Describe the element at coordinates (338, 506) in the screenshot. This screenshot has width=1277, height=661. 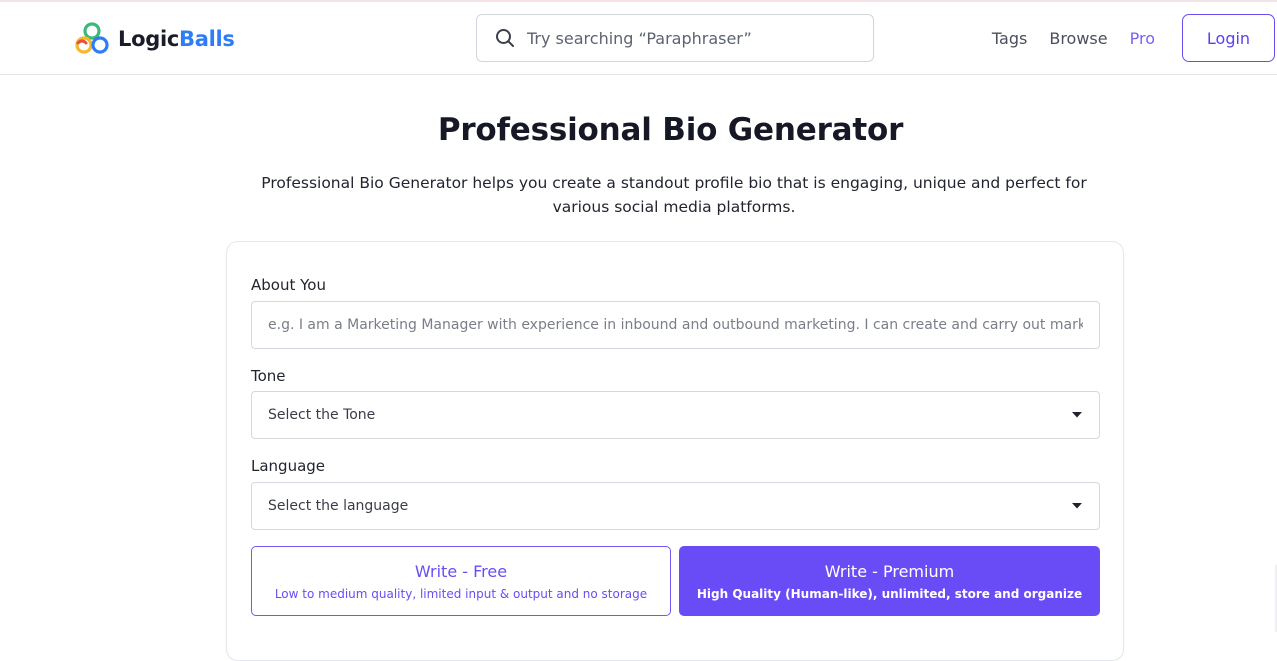
I see `language-select-value: Select the language` at that location.